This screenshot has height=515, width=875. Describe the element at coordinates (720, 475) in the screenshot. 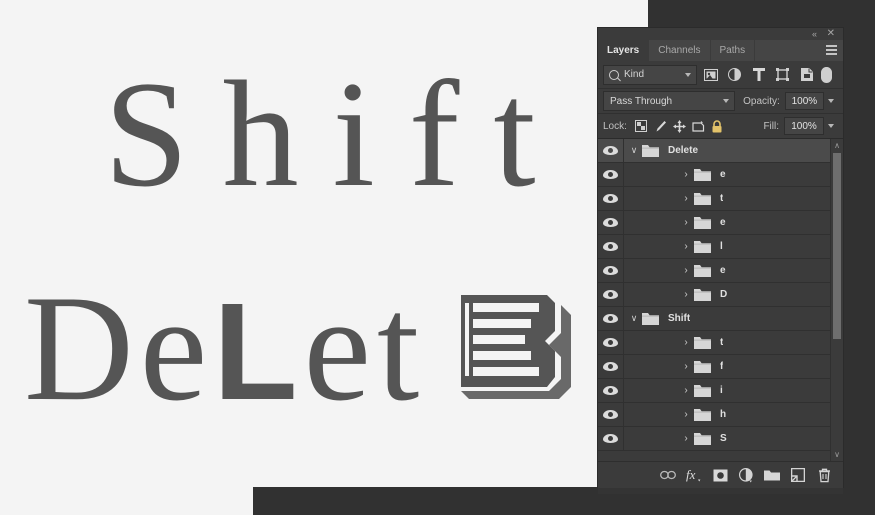

I see `add-layer-mask-icon` at that location.